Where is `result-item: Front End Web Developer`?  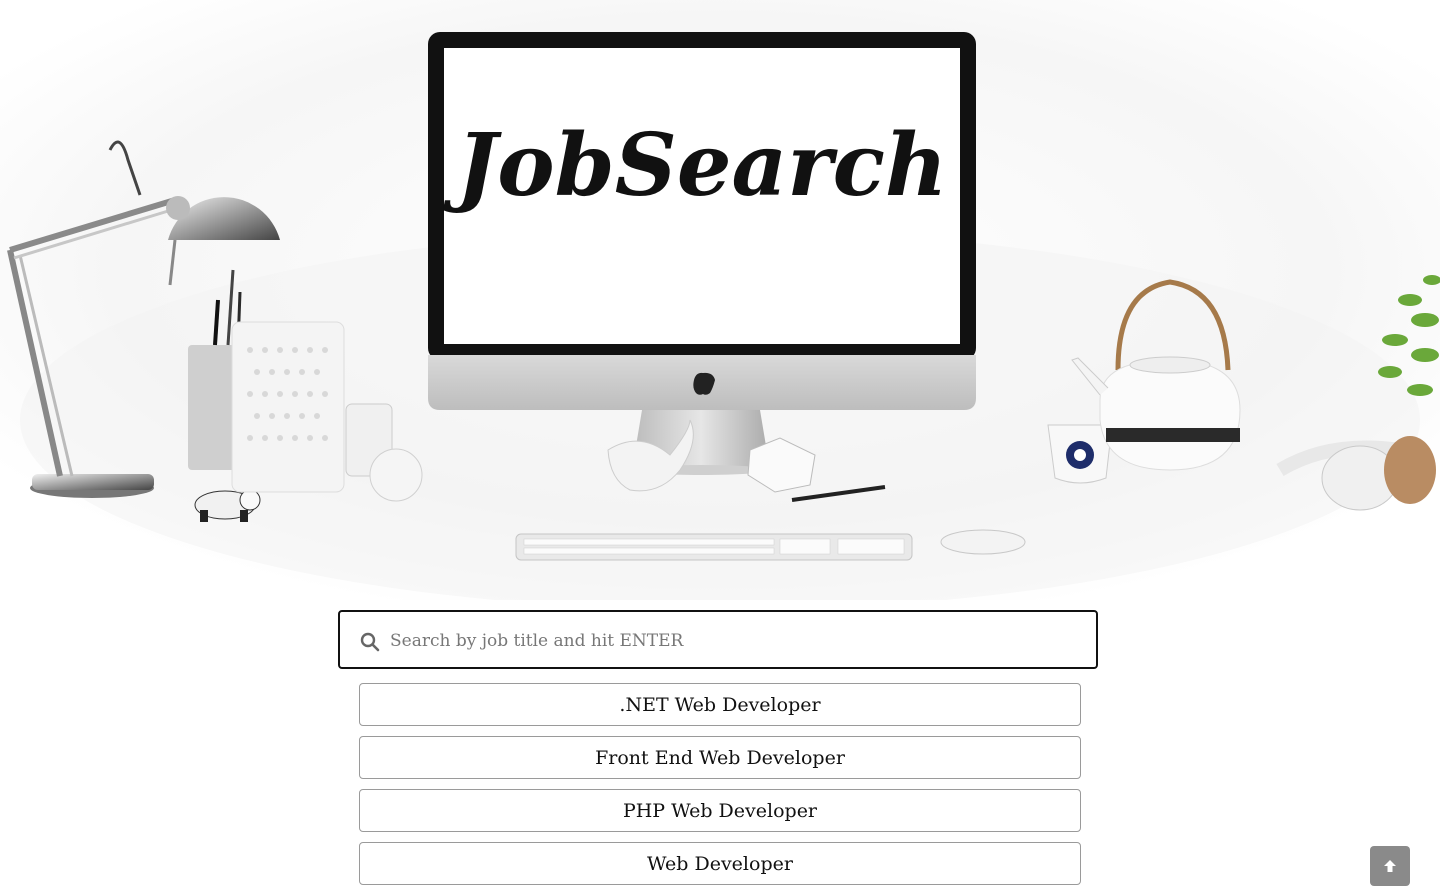
result-item: Front End Web Developer is located at coordinates (720, 757).